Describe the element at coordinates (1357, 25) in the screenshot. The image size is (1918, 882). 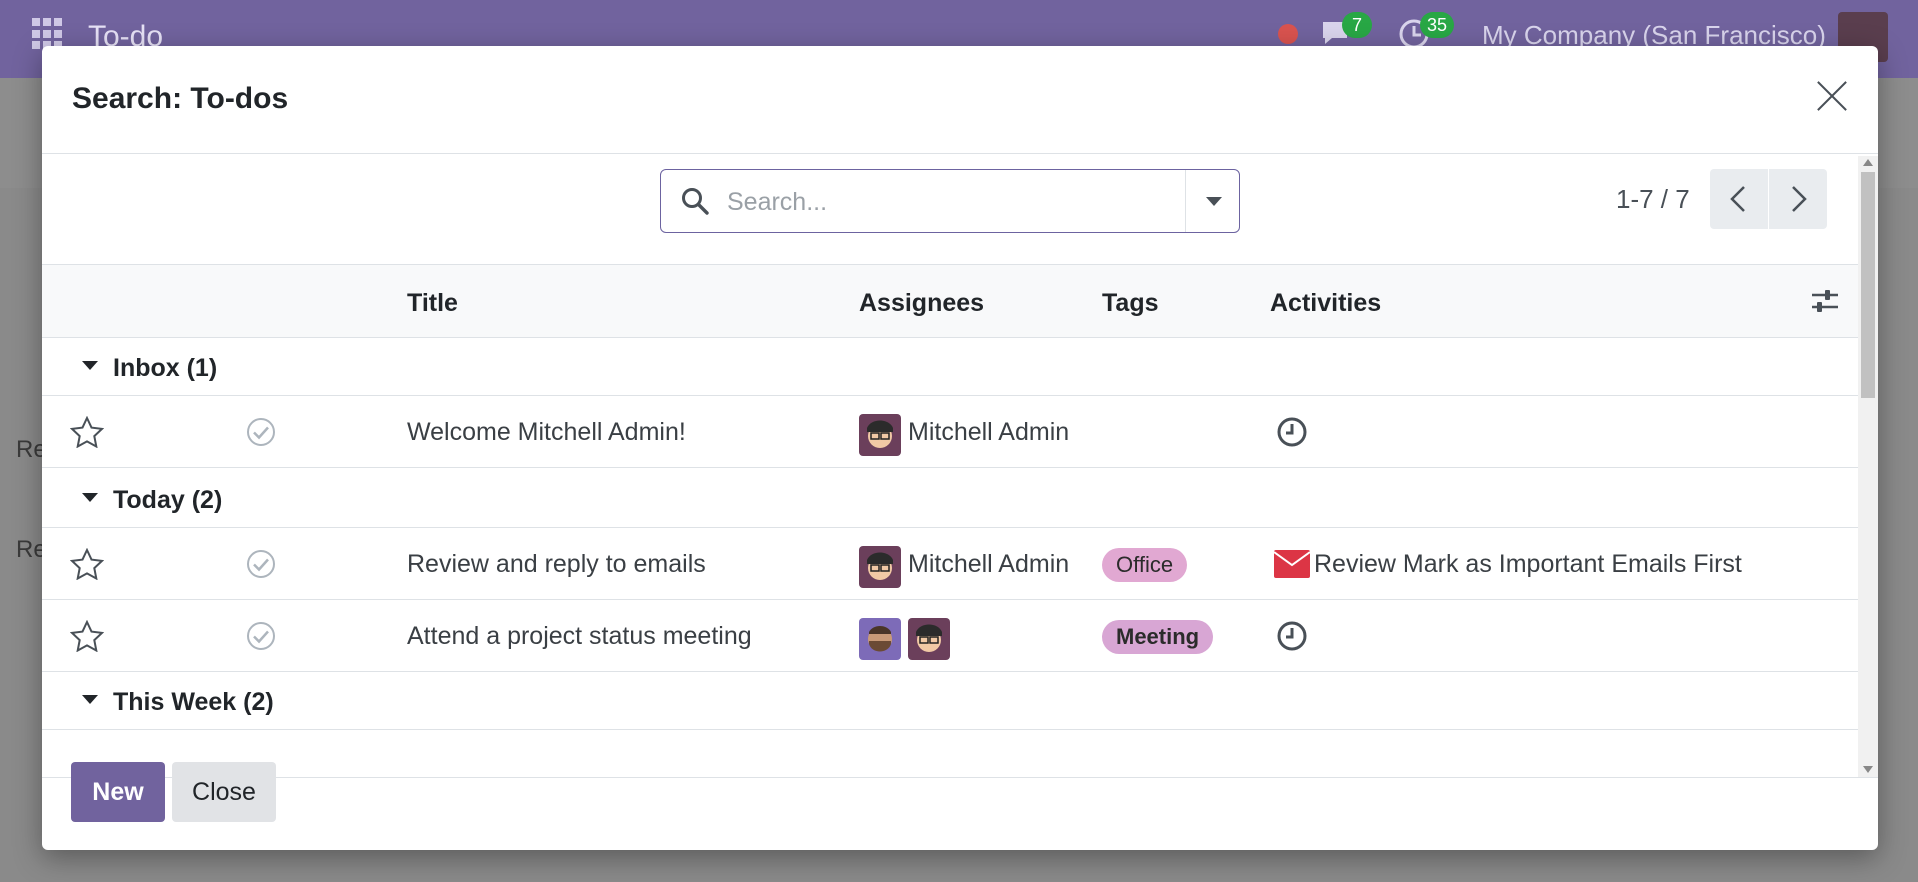
I see `messages-count-badge: 7` at that location.